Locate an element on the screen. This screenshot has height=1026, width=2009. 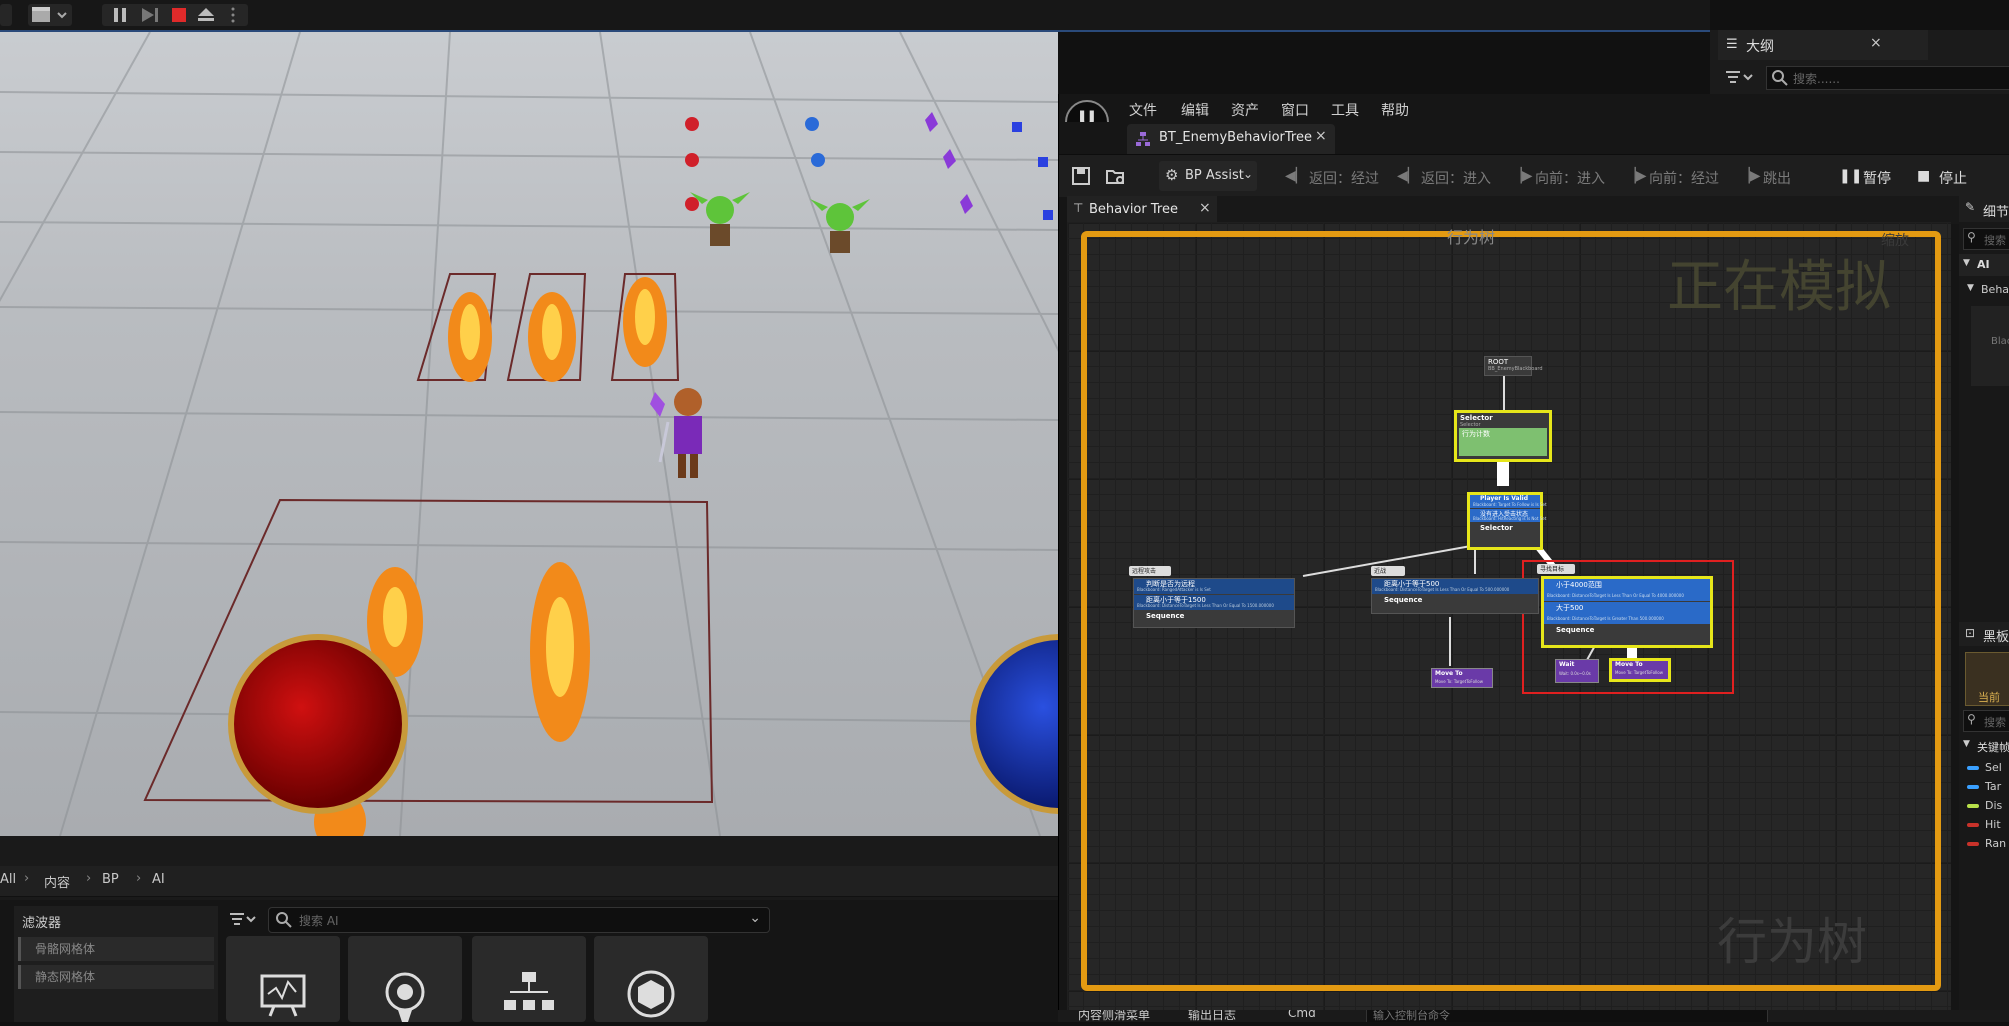
asset-tile-behavior-tree is located at coordinates (529, 979).